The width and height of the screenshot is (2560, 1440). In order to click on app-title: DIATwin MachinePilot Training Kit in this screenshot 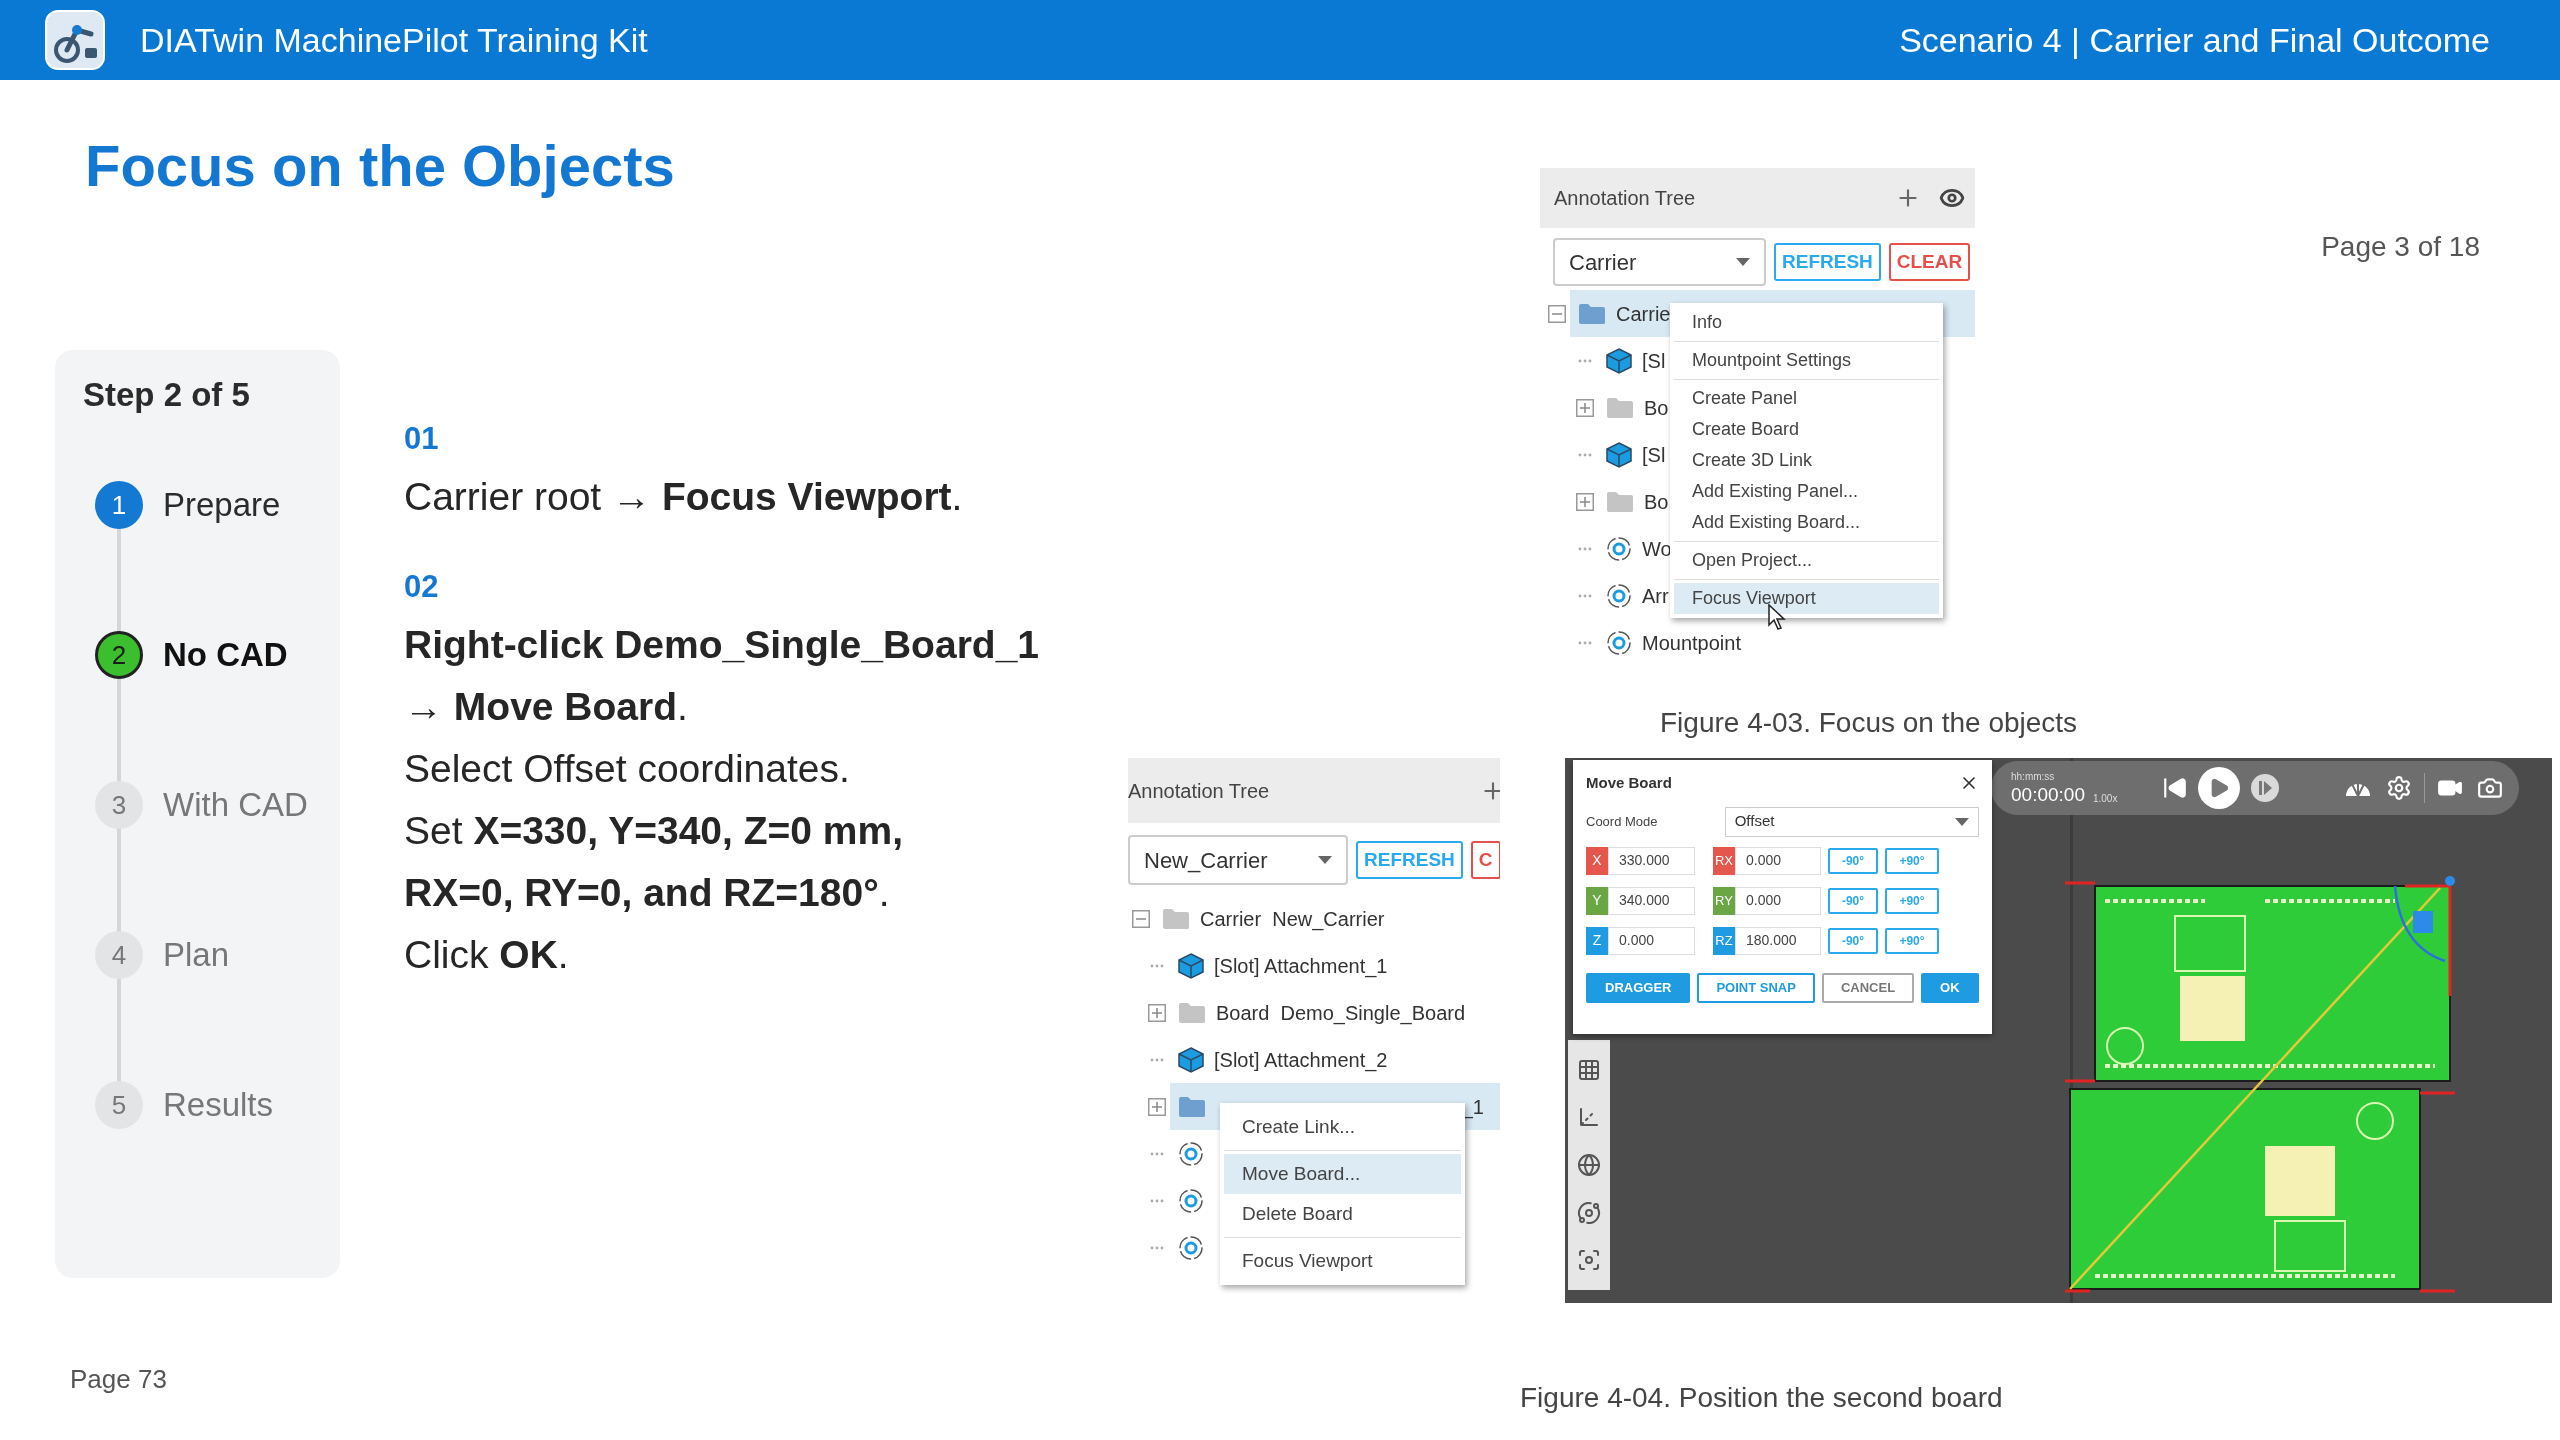, I will do `click(394, 40)`.